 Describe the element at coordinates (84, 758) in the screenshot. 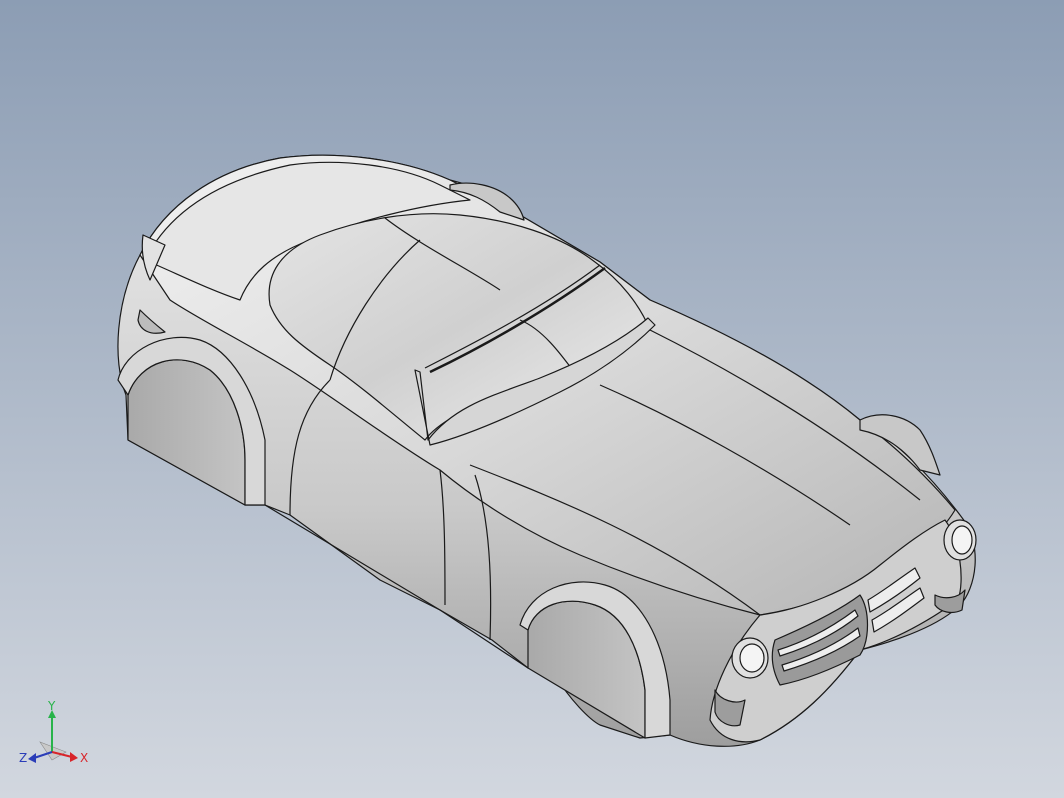

I see `x-axis-label: X` at that location.